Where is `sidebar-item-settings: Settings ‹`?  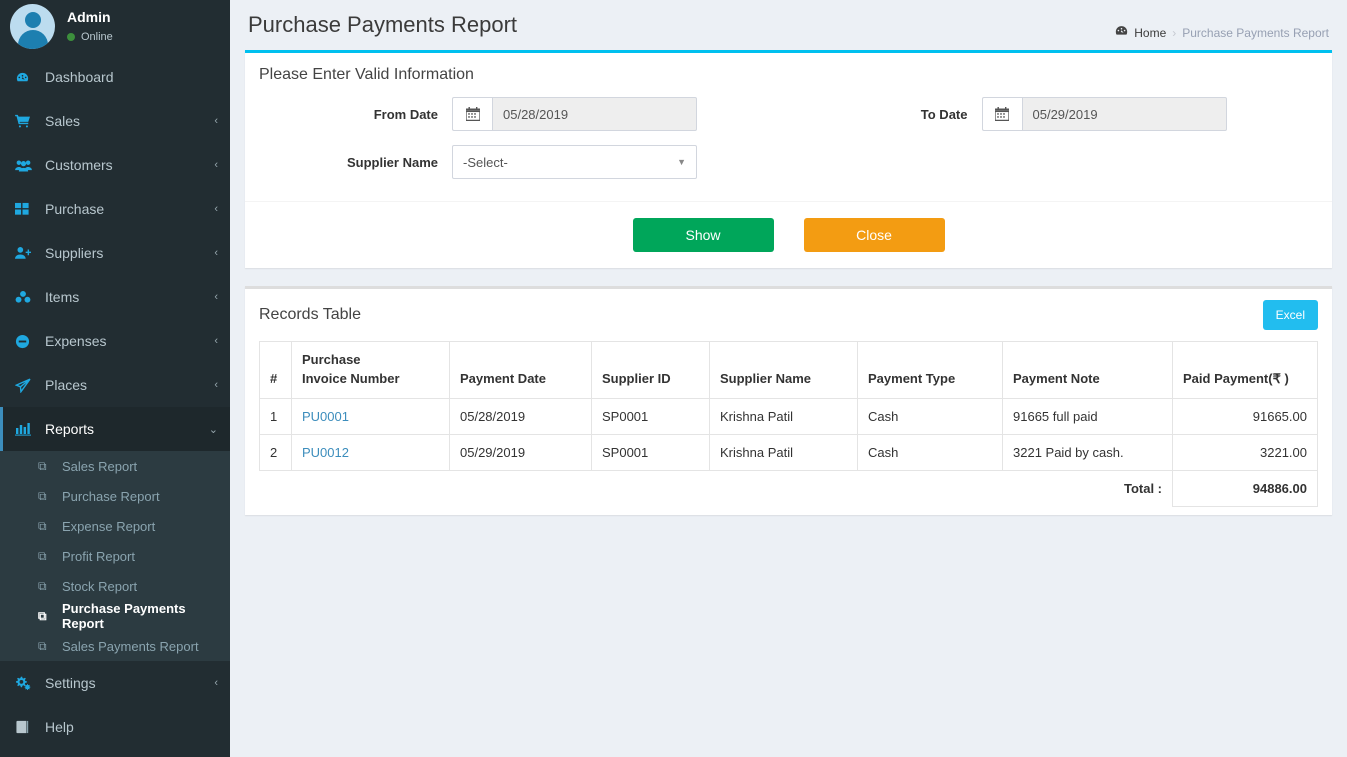 sidebar-item-settings: Settings ‹ is located at coordinates (115, 683).